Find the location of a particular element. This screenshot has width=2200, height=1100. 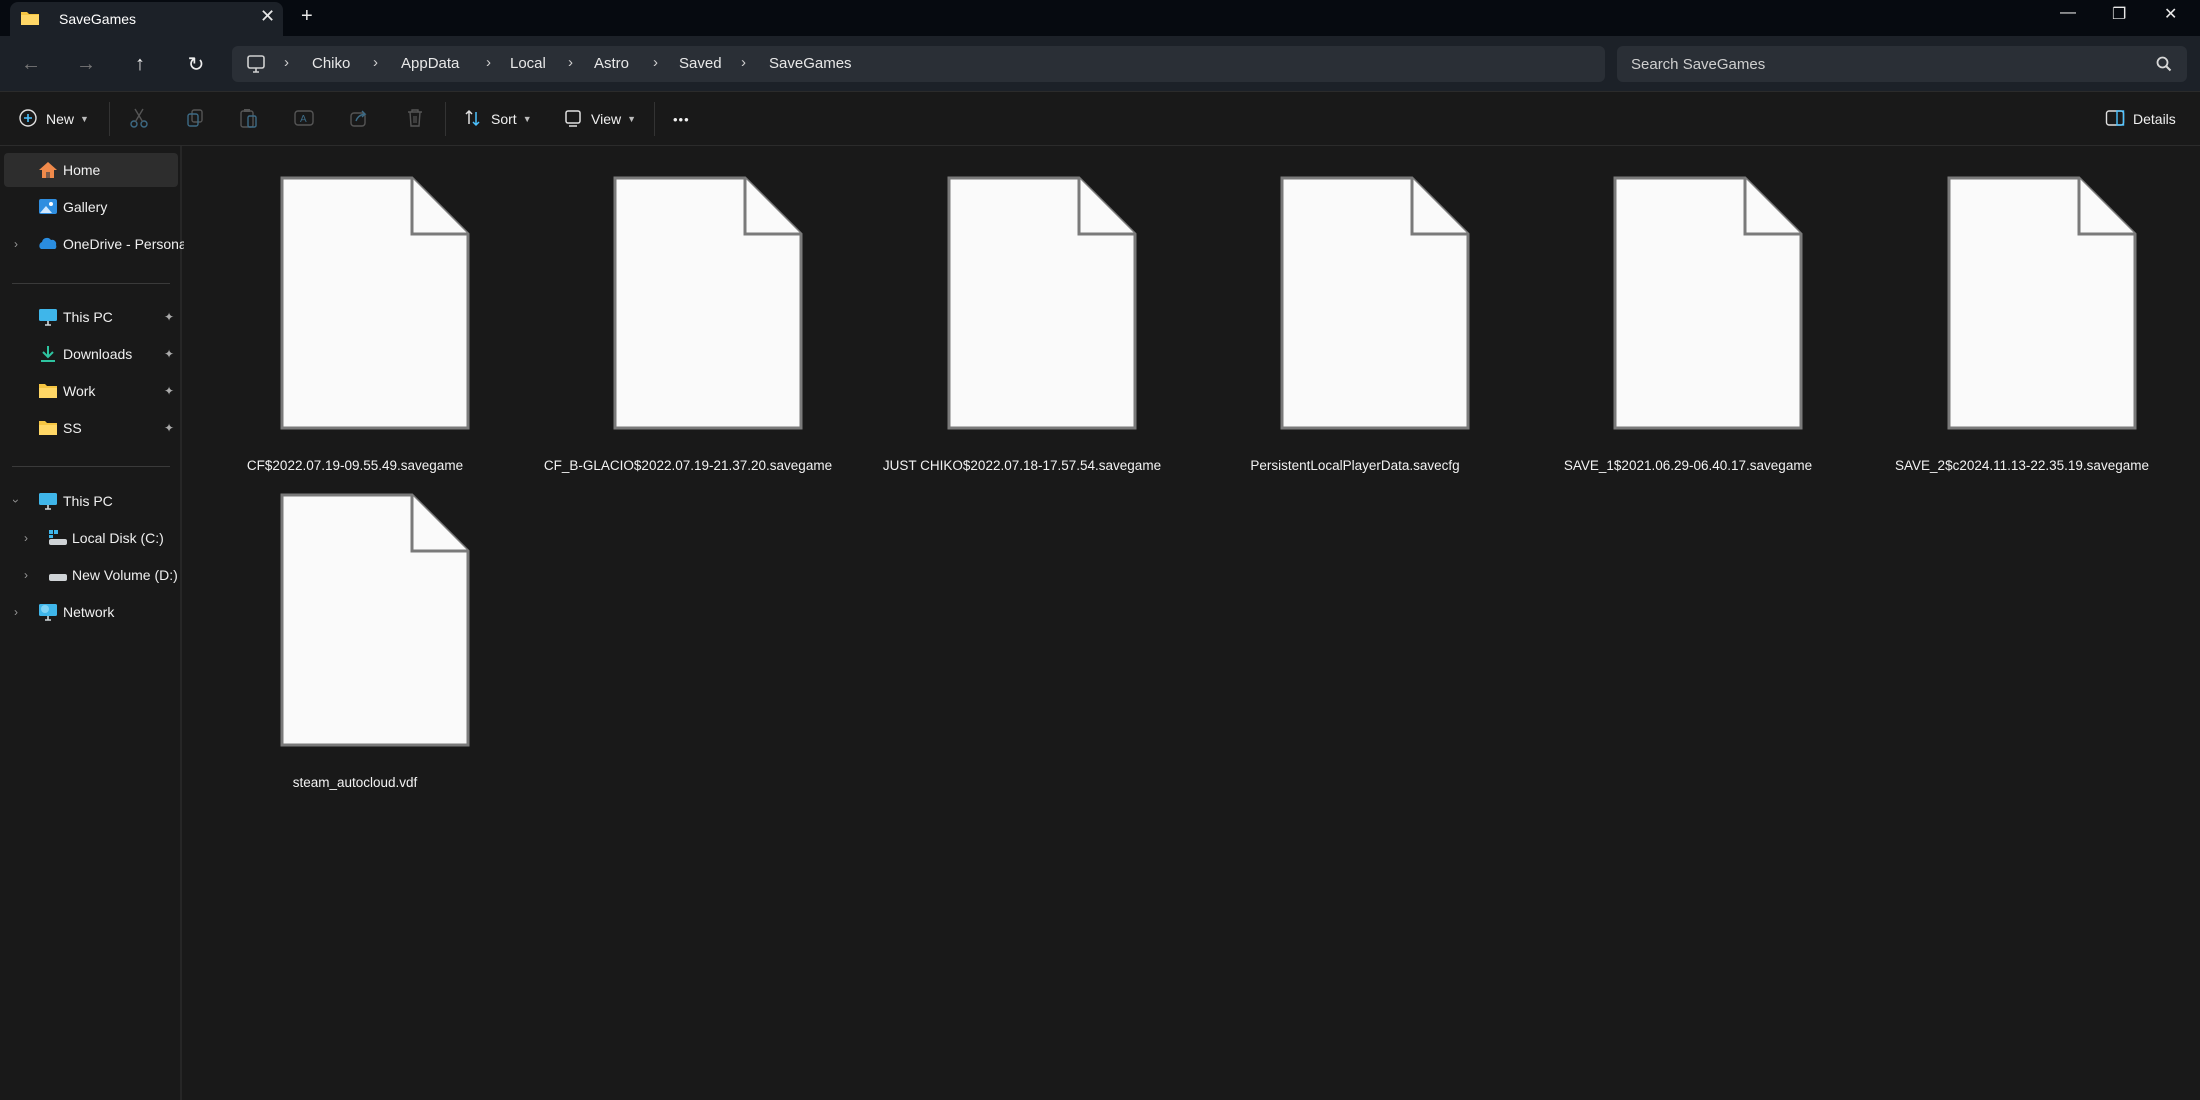

sidebar-item-label: Downloads is located at coordinates (98, 354).